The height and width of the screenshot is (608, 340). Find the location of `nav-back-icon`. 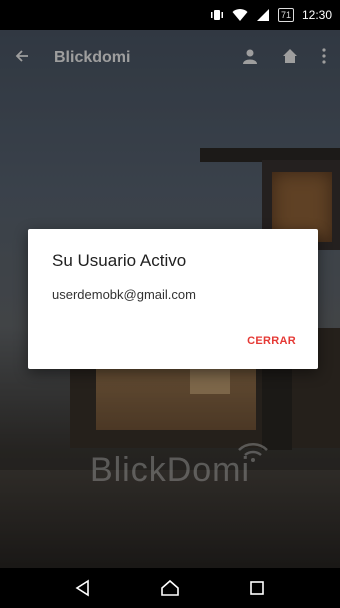

nav-back-icon is located at coordinates (83, 588).